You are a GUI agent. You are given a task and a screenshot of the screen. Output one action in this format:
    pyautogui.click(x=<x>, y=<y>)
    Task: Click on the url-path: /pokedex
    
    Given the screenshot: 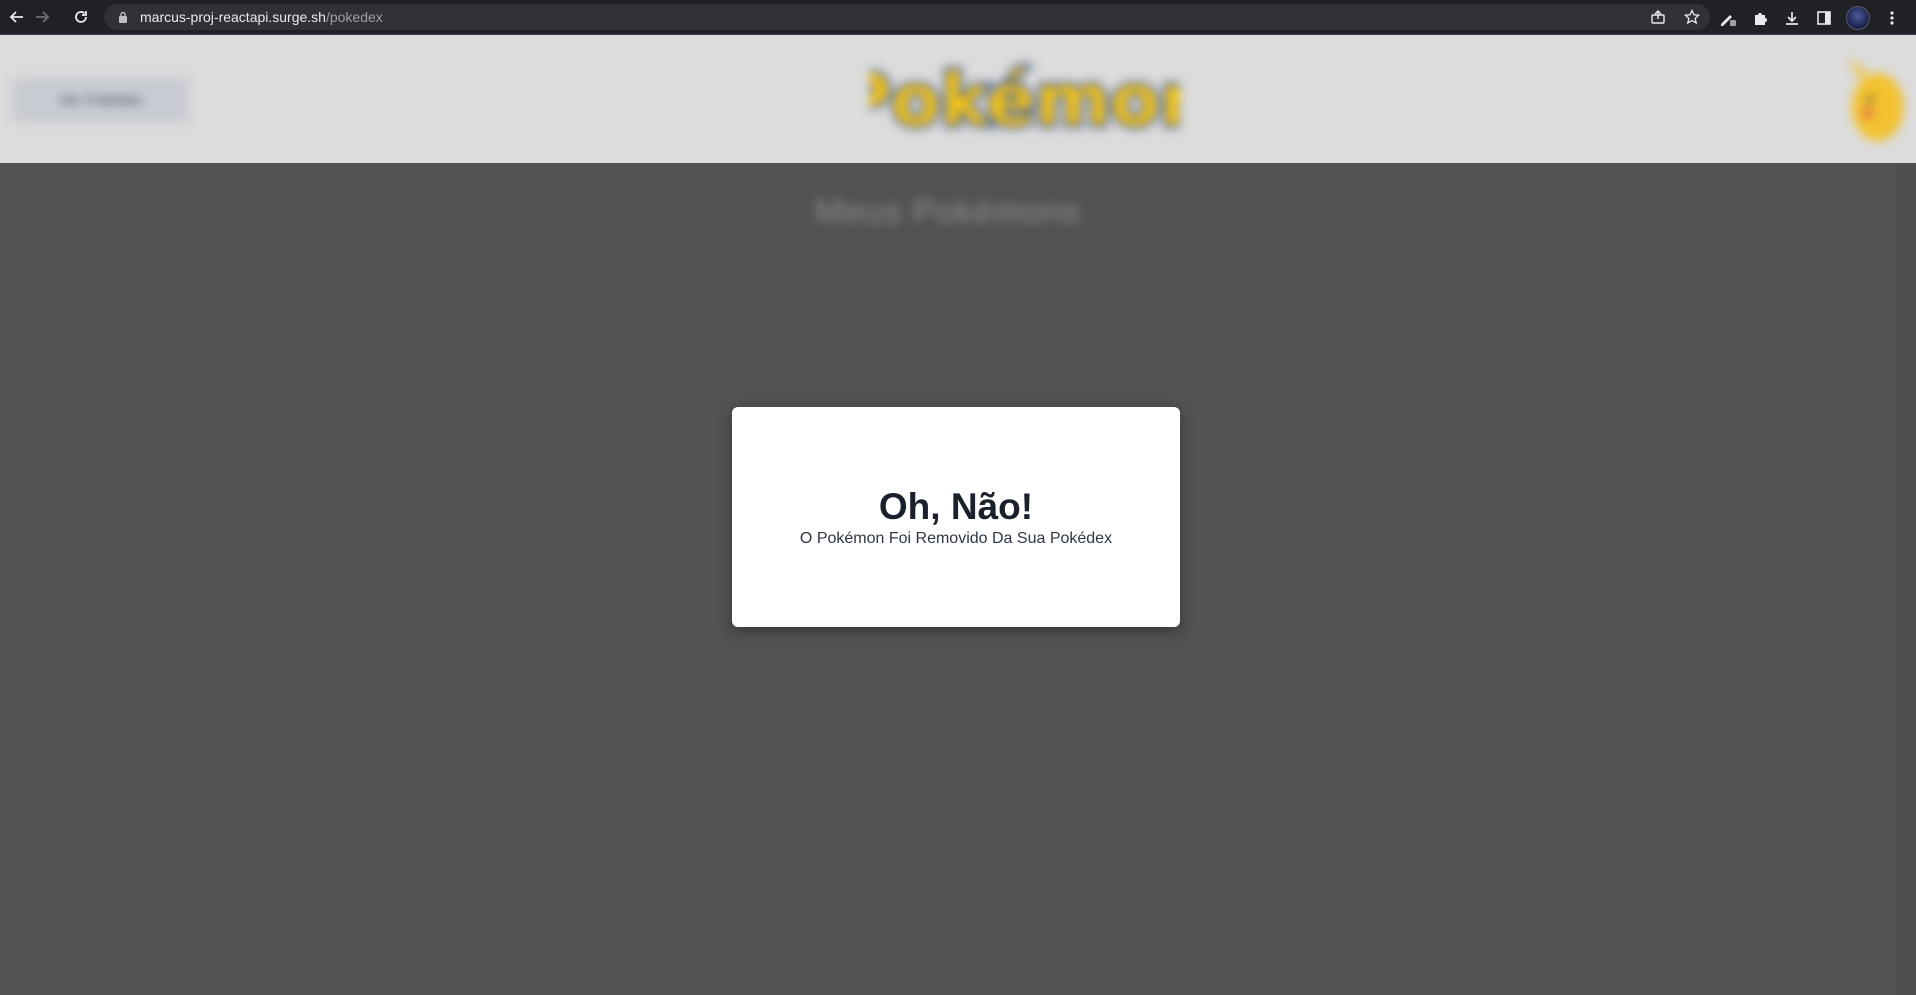 What is the action you would take?
    pyautogui.click(x=354, y=17)
    